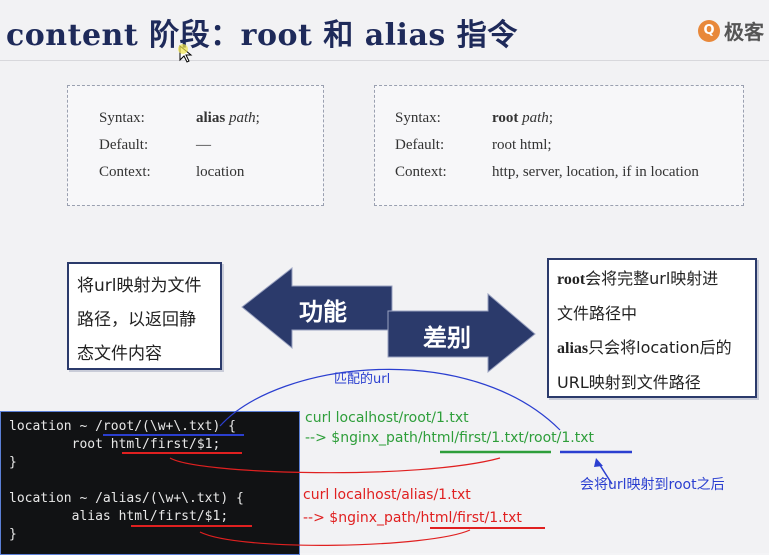 Image resolution: width=769 pixels, height=555 pixels. What do you see at coordinates (335, 537) in the screenshot?
I see `red-curve-alias` at bounding box center [335, 537].